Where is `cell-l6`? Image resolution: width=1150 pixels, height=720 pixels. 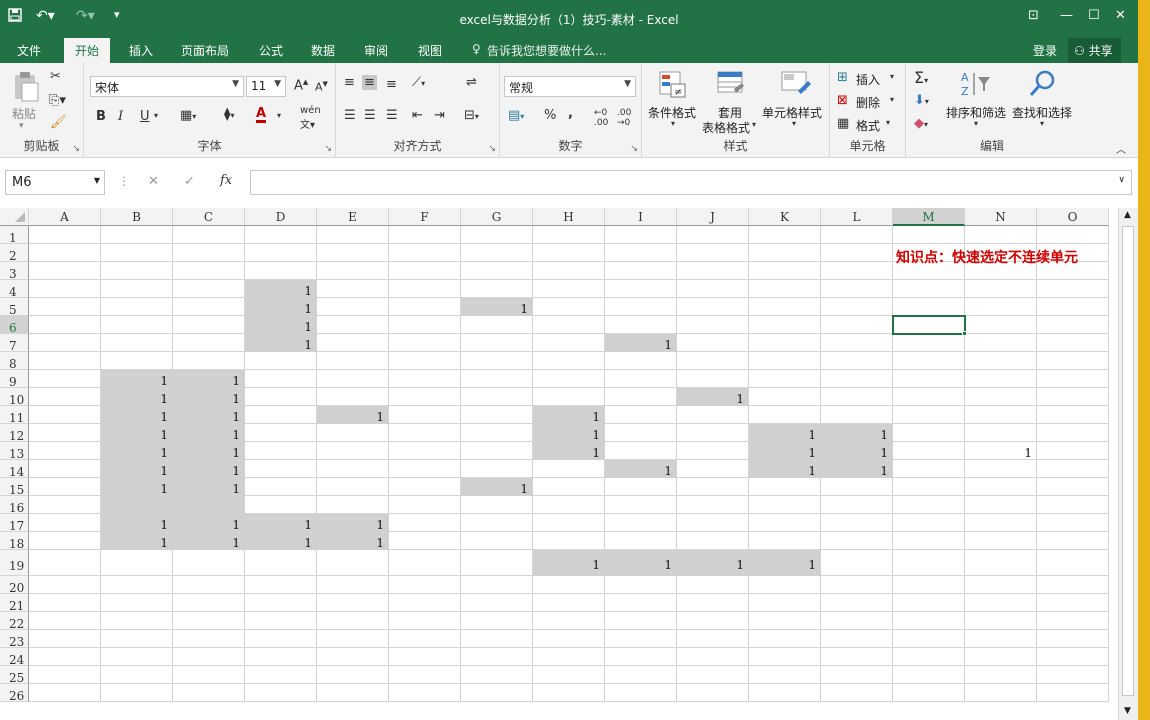 cell-l6 is located at coordinates (857, 325).